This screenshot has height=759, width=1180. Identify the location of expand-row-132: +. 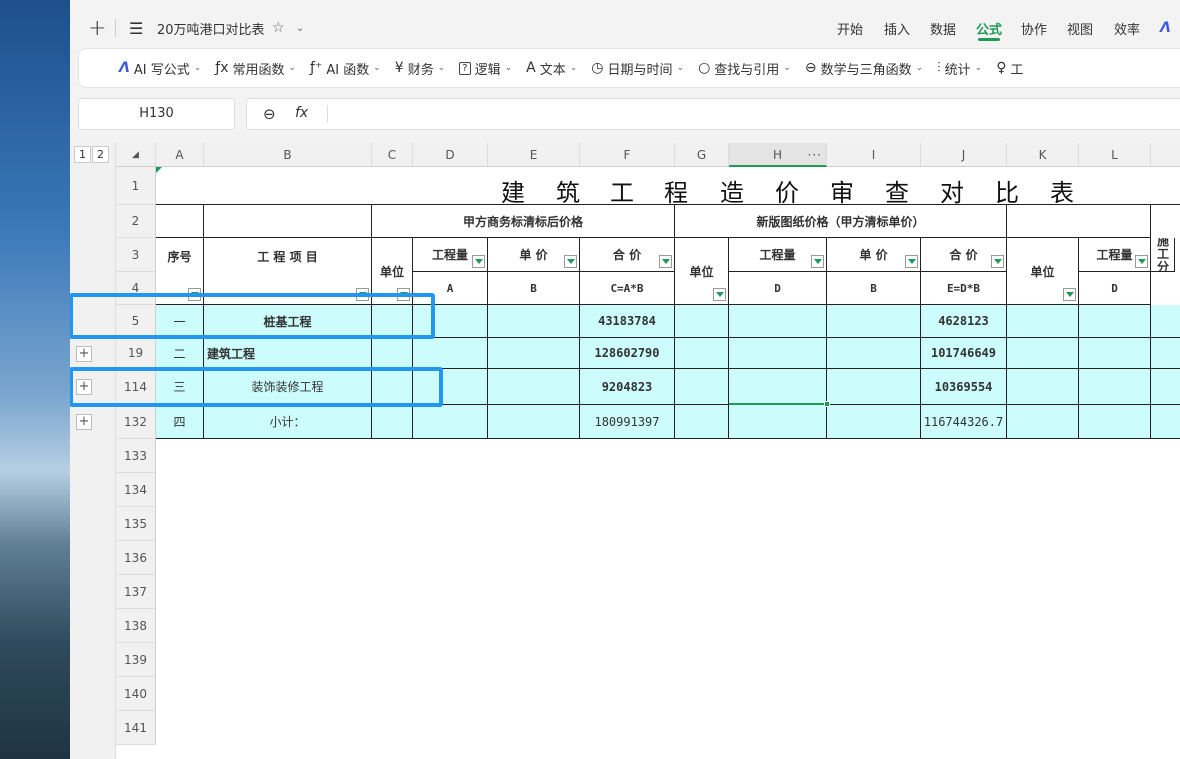
(84, 422).